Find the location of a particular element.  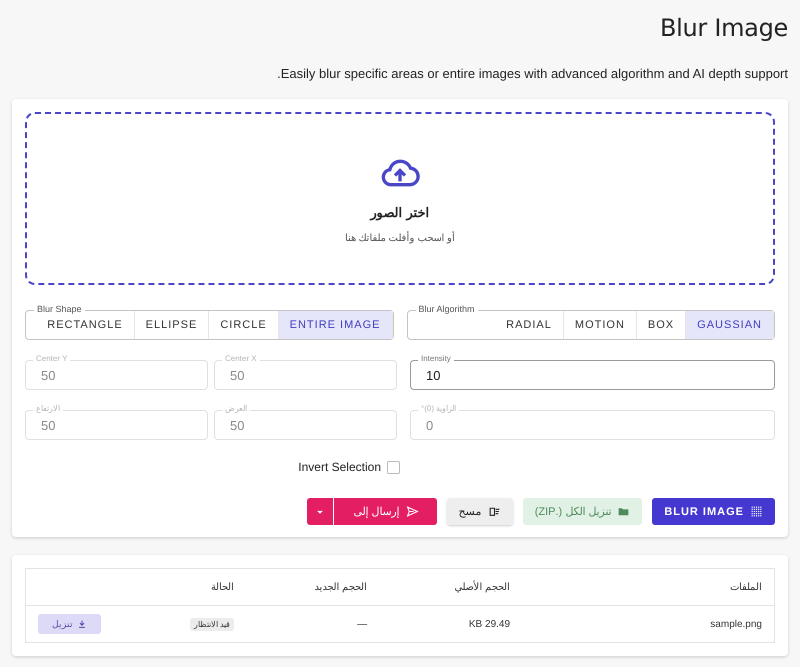

table-cell: — is located at coordinates (313, 624).